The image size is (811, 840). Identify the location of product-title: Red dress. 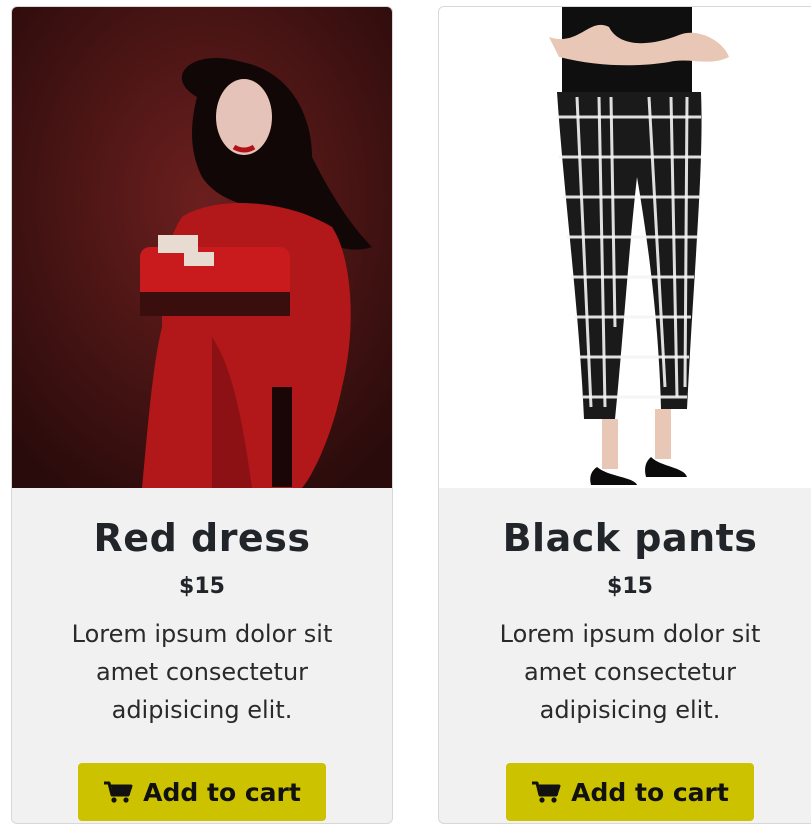
(202, 538).